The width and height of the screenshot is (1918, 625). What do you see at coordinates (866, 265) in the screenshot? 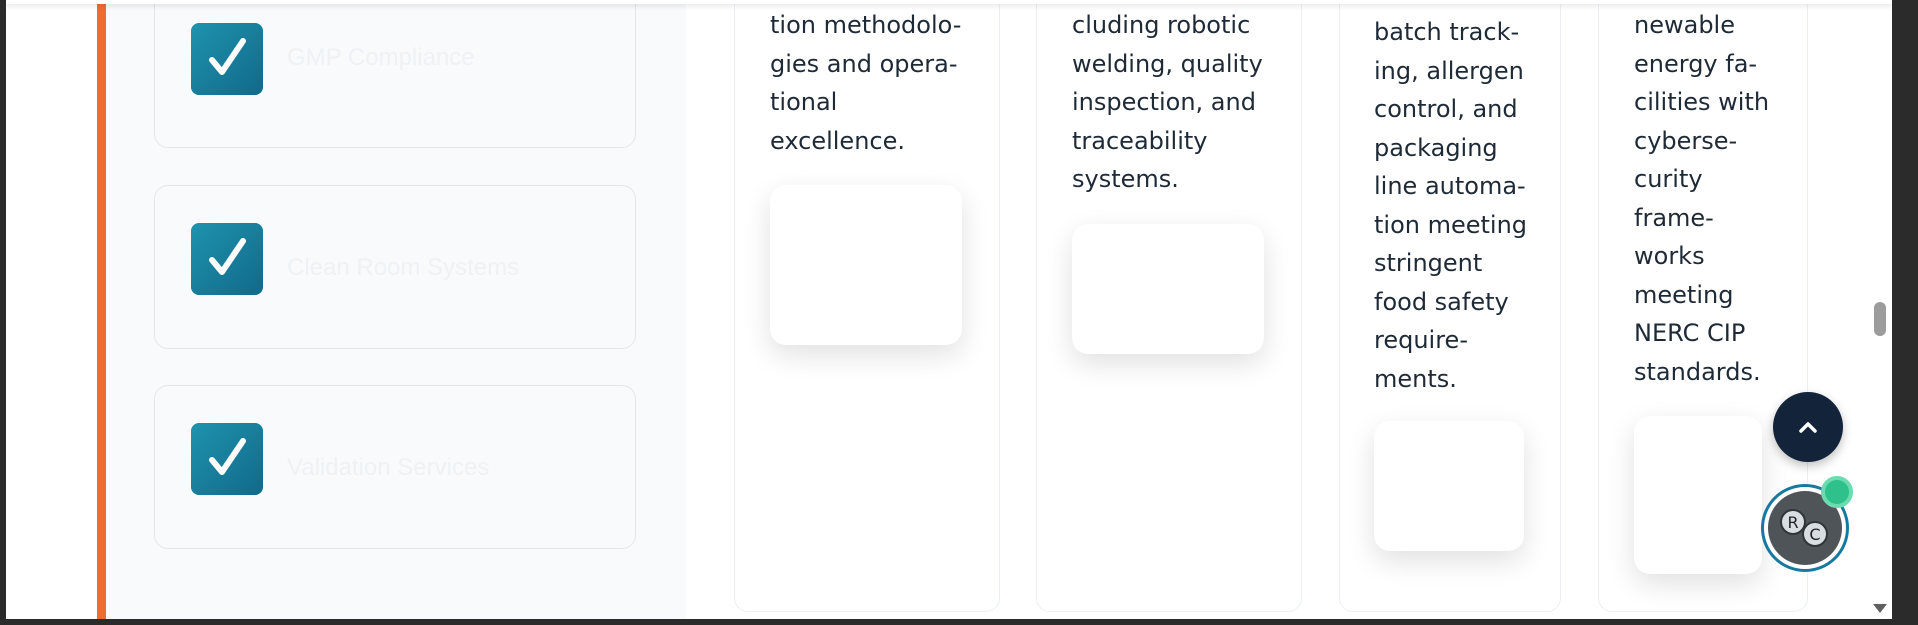
I see `industry-card-1-image` at bounding box center [866, 265].